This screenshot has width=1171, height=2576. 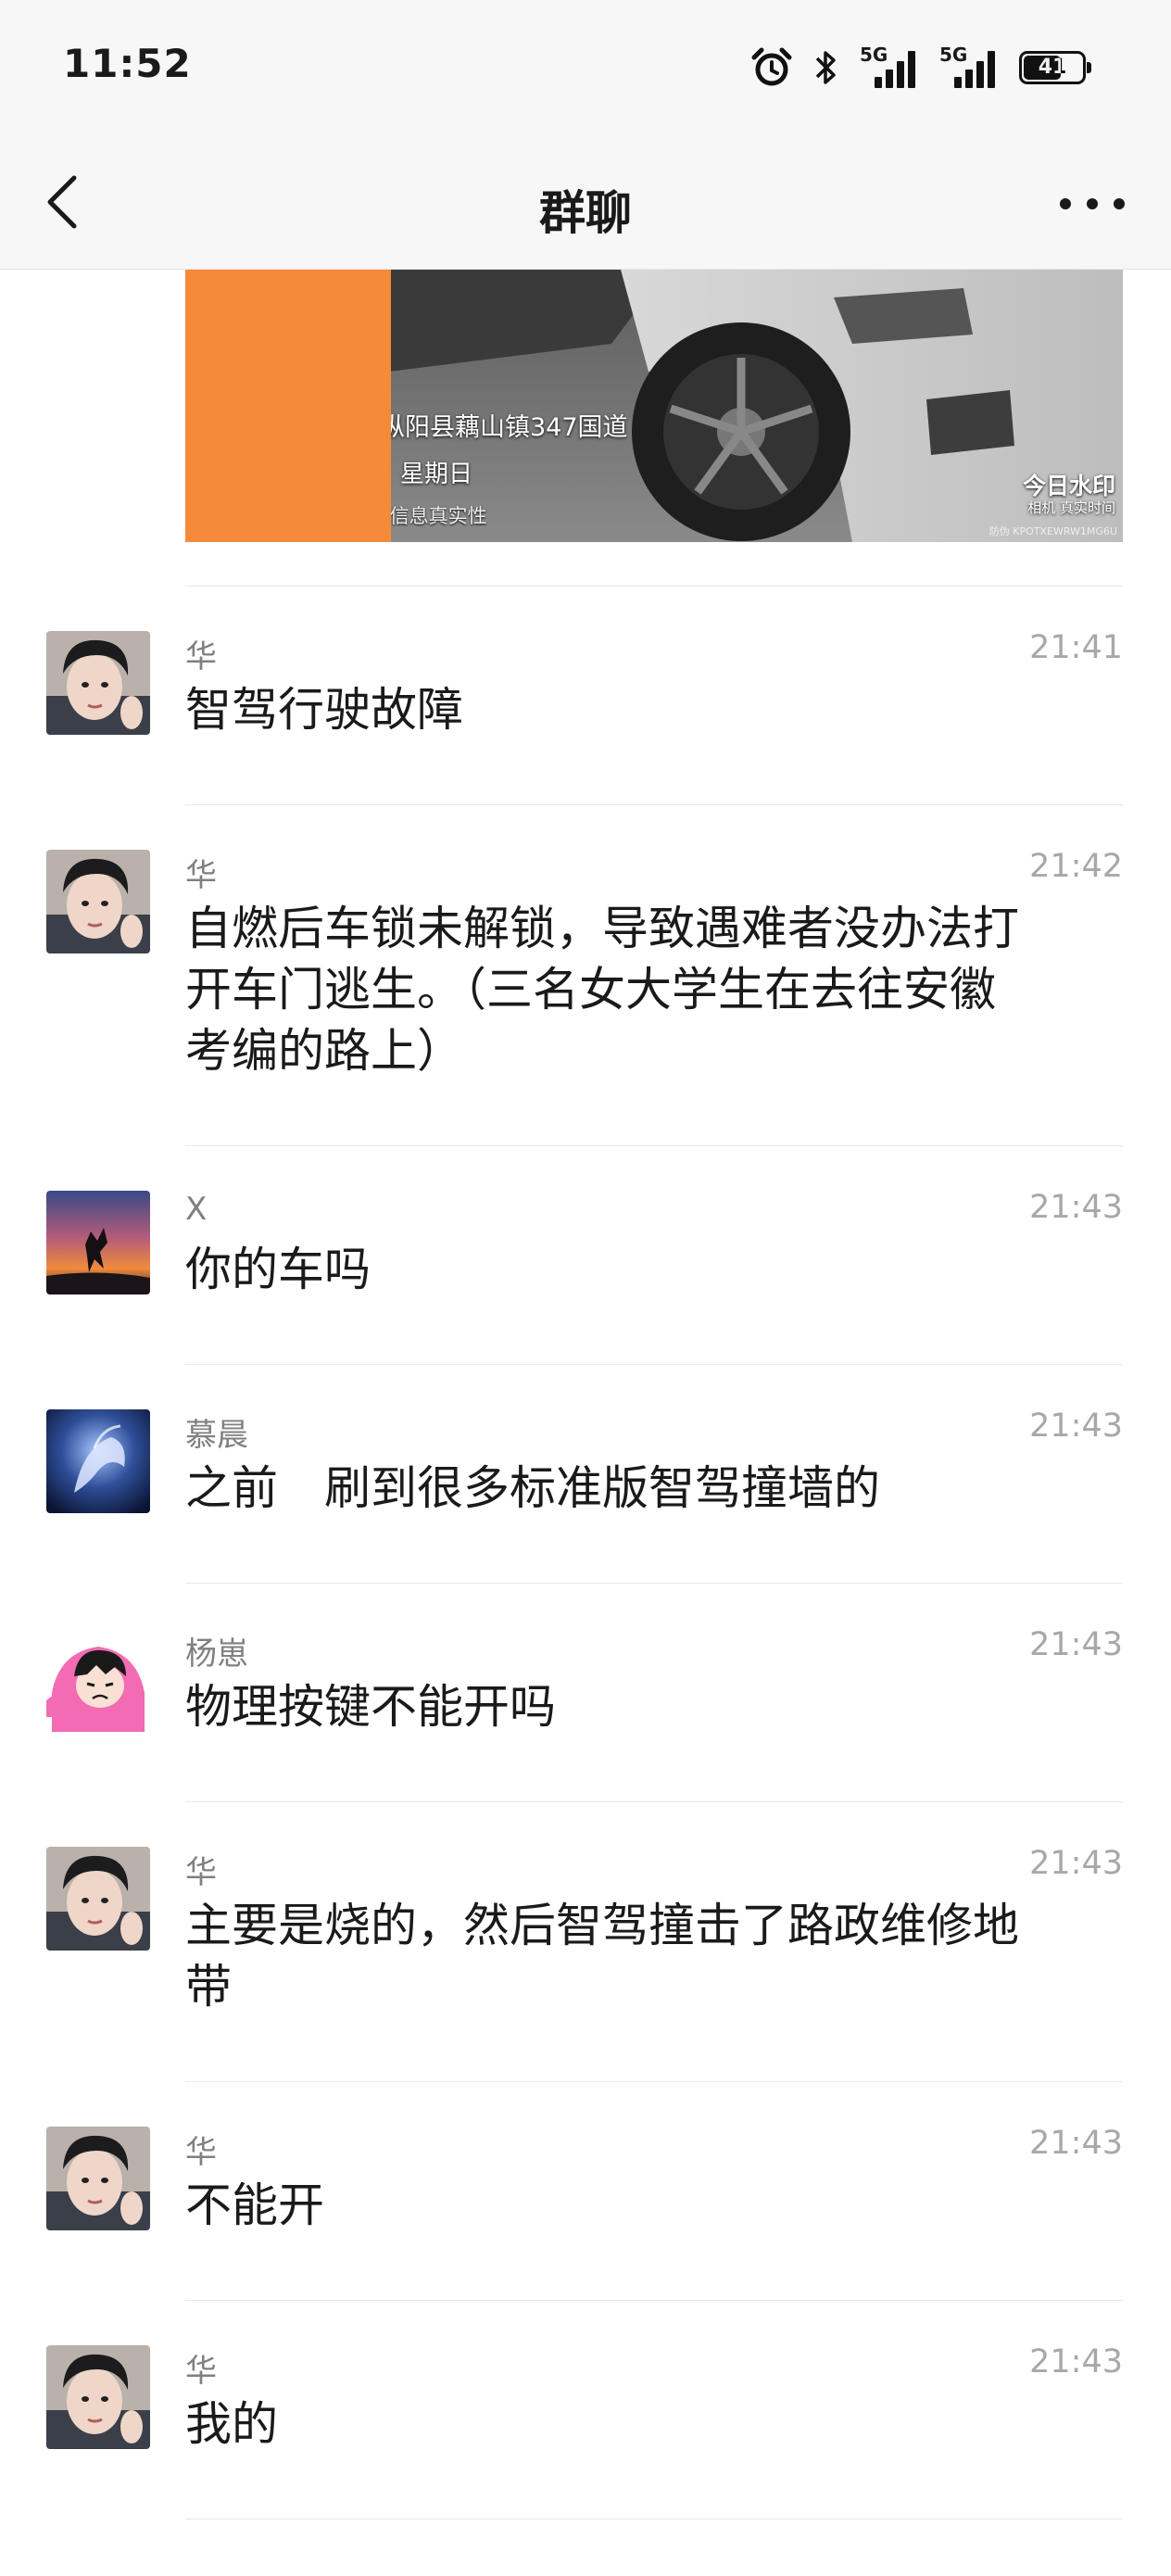 What do you see at coordinates (585, 1659) in the screenshot?
I see `message-item: 杨崽 21:43 物理按键不能开吗` at bounding box center [585, 1659].